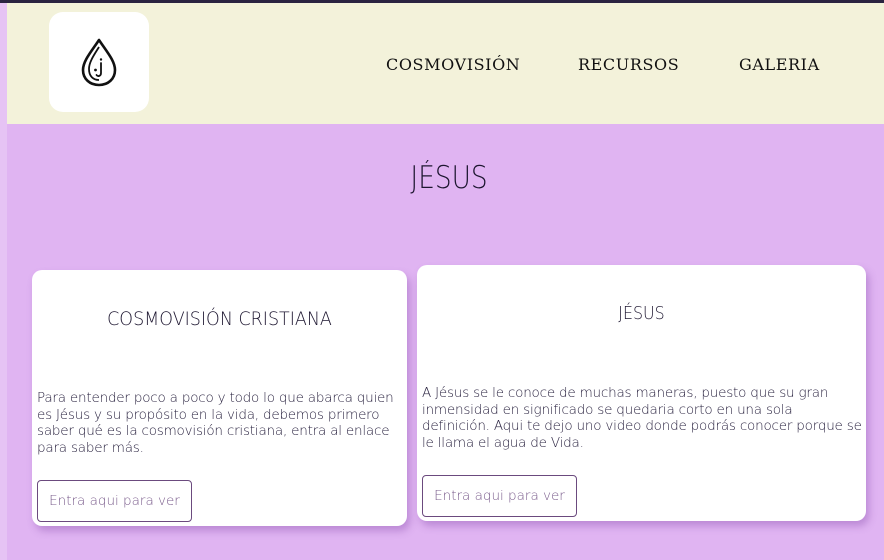  I want to click on logo, so click(99, 62).